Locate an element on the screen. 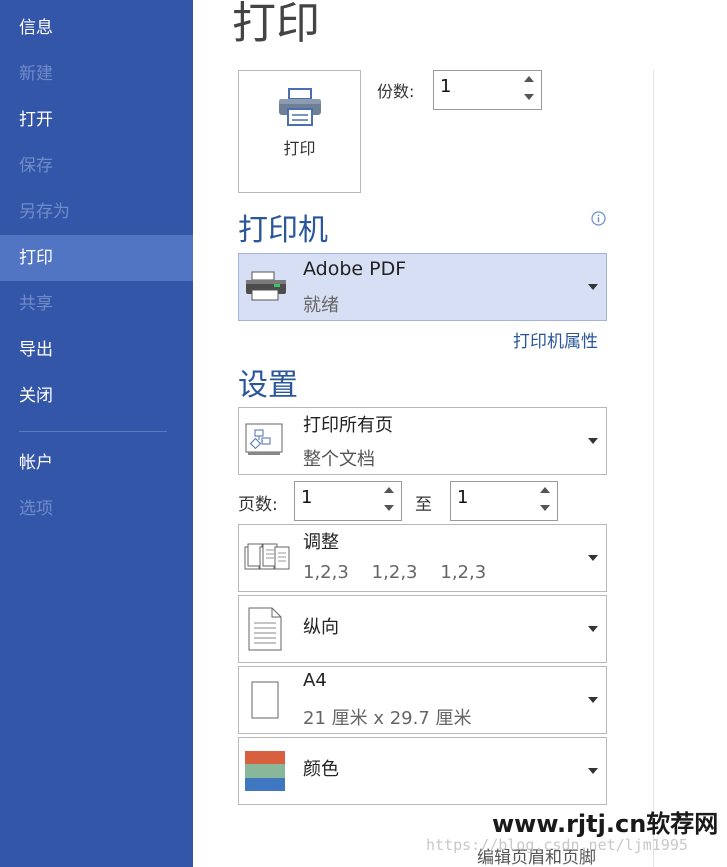  print-range-subtitle: 整个文档 is located at coordinates (339, 459).